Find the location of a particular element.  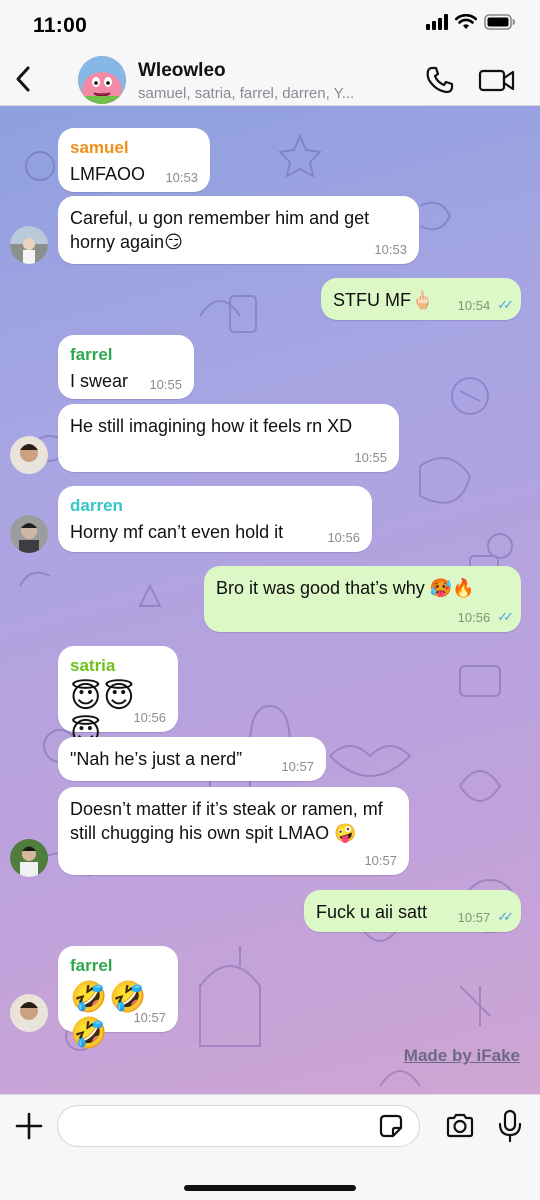

group-avatar is located at coordinates (102, 80).